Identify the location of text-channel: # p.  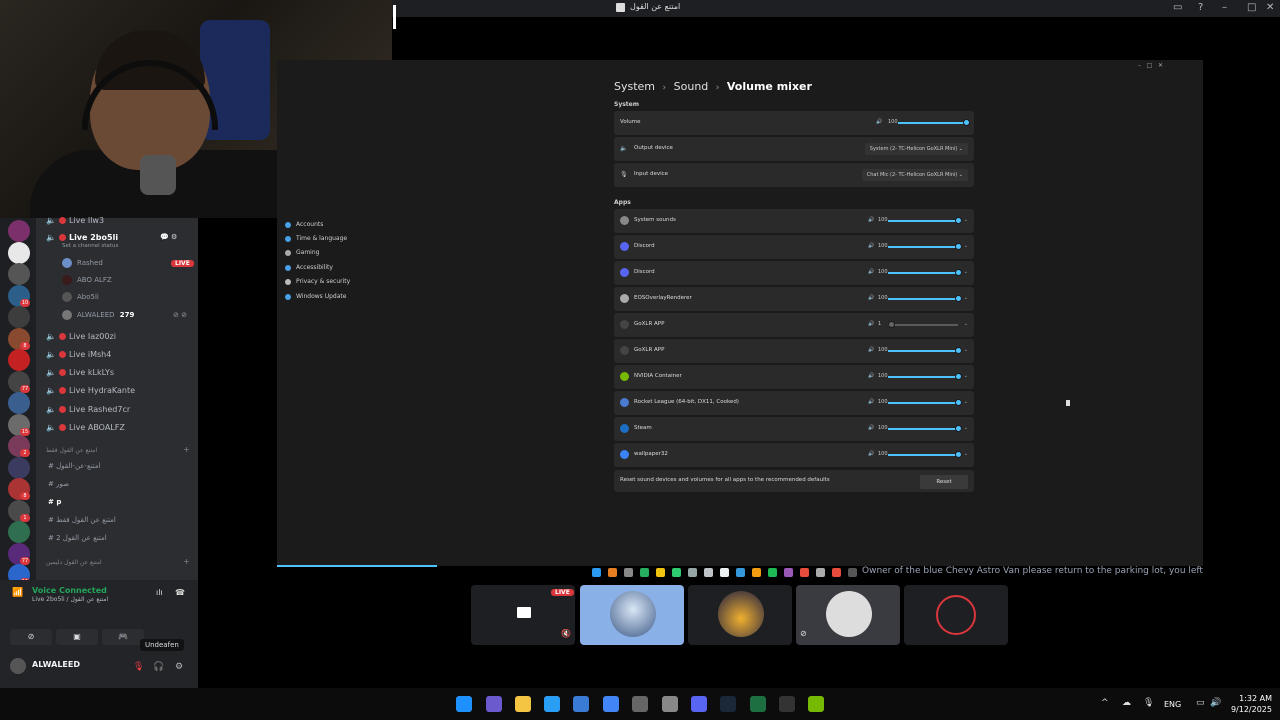
(54, 502).